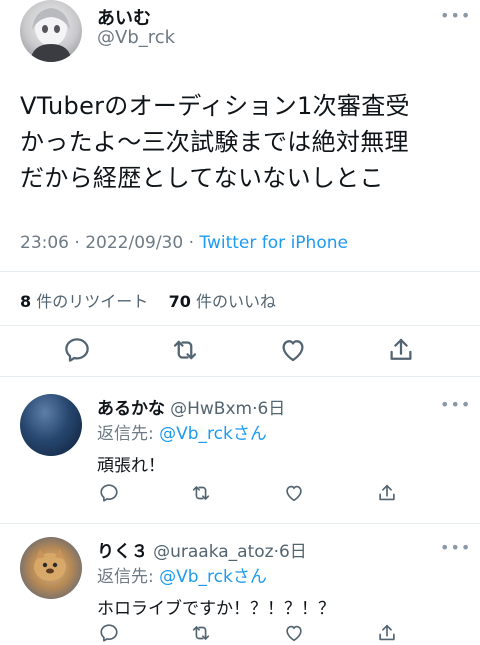  What do you see at coordinates (122, 552) in the screenshot?
I see `reply-display-name: りく３` at bounding box center [122, 552].